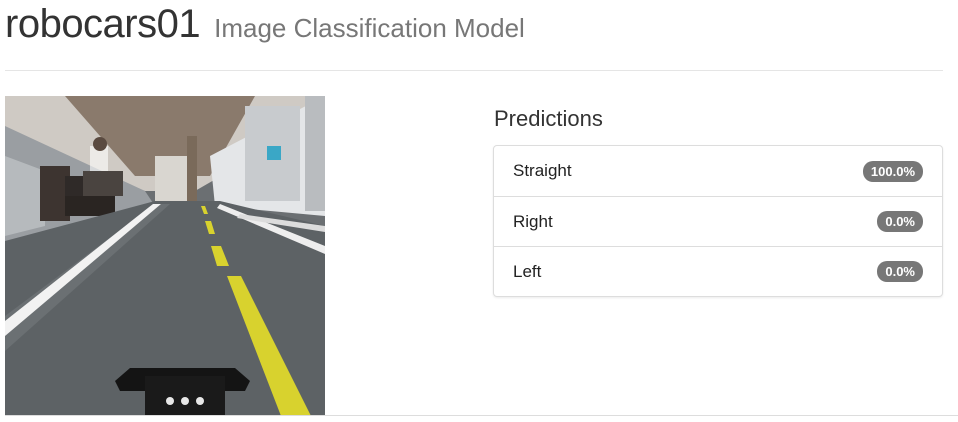  What do you see at coordinates (718, 271) in the screenshot?
I see `prediction-item-left: Left 0.0%` at bounding box center [718, 271].